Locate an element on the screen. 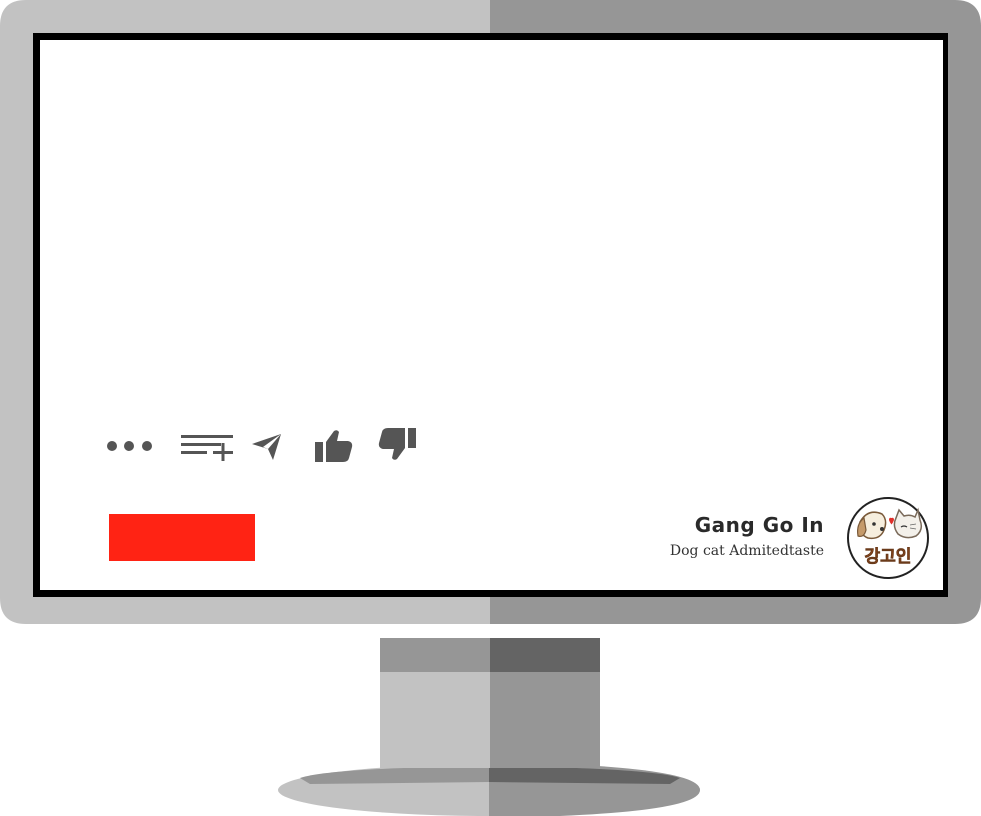 The width and height of the screenshot is (981, 816). thumbs-down-icon is located at coordinates (397, 444).